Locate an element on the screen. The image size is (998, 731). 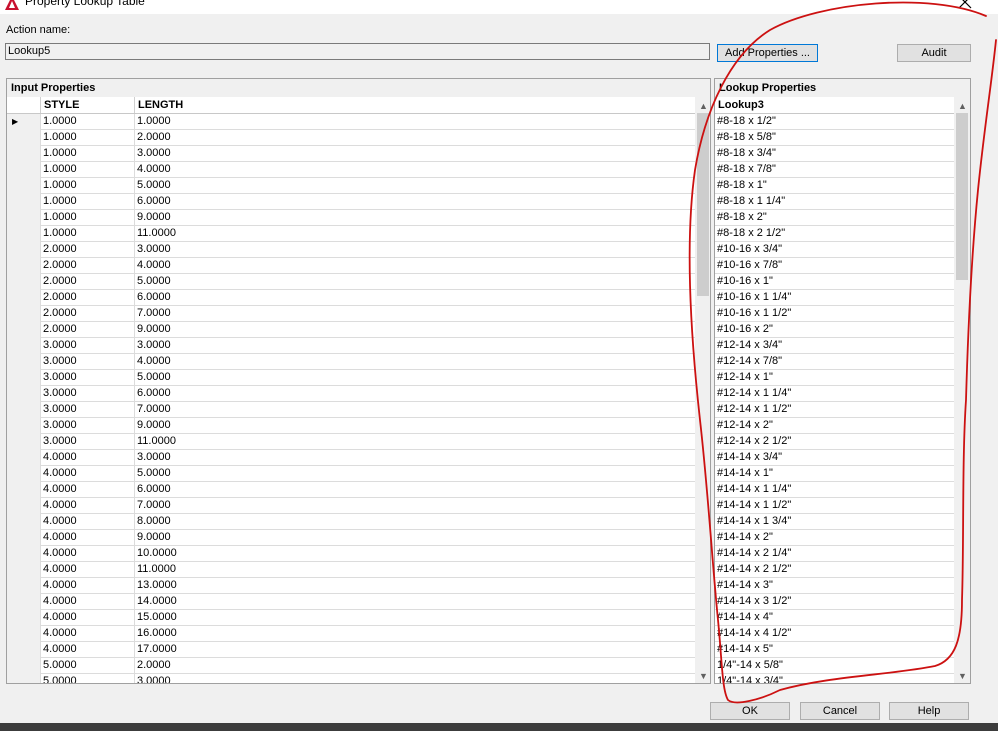
cell-length: 8.0000 is located at coordinates (415, 522).